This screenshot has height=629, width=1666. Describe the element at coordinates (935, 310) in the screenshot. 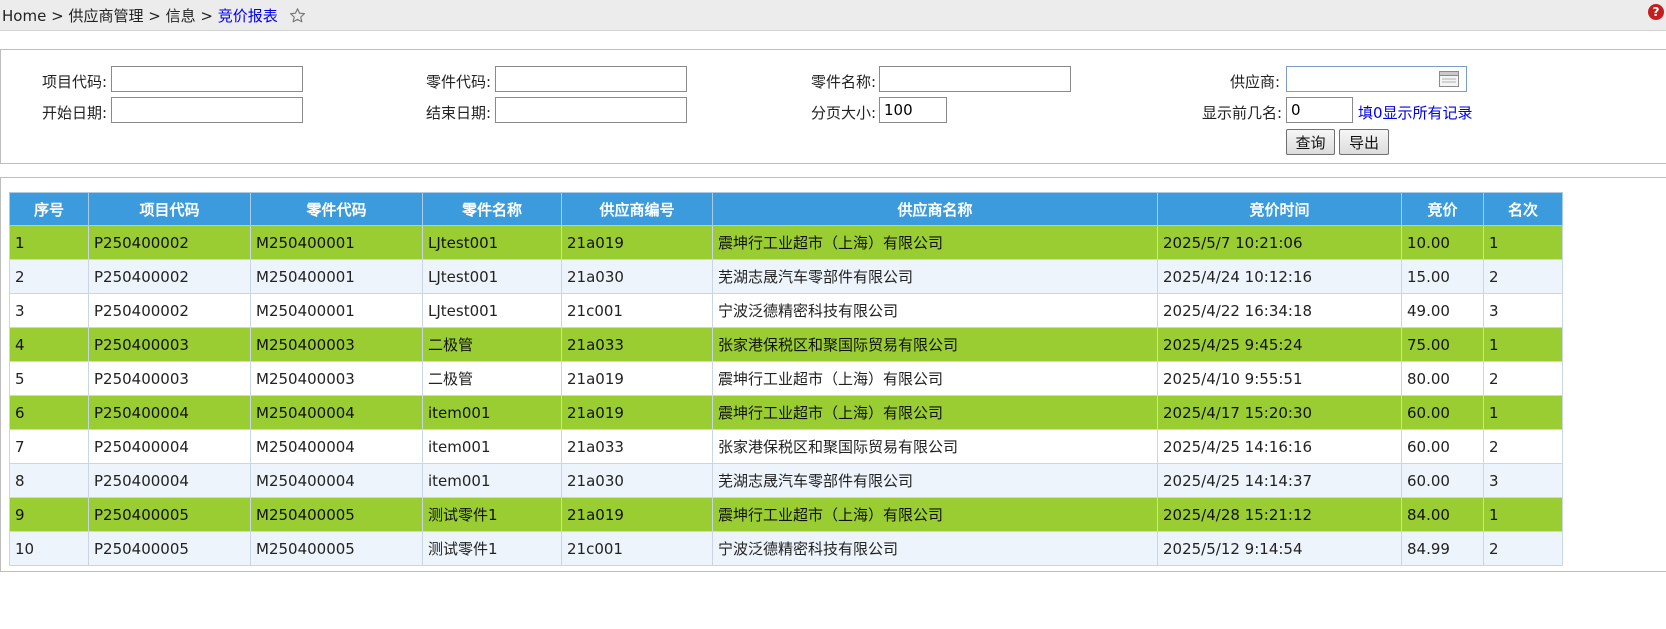

I see `cell-supplier-name: 宁波泛德精密科技有限公司` at that location.